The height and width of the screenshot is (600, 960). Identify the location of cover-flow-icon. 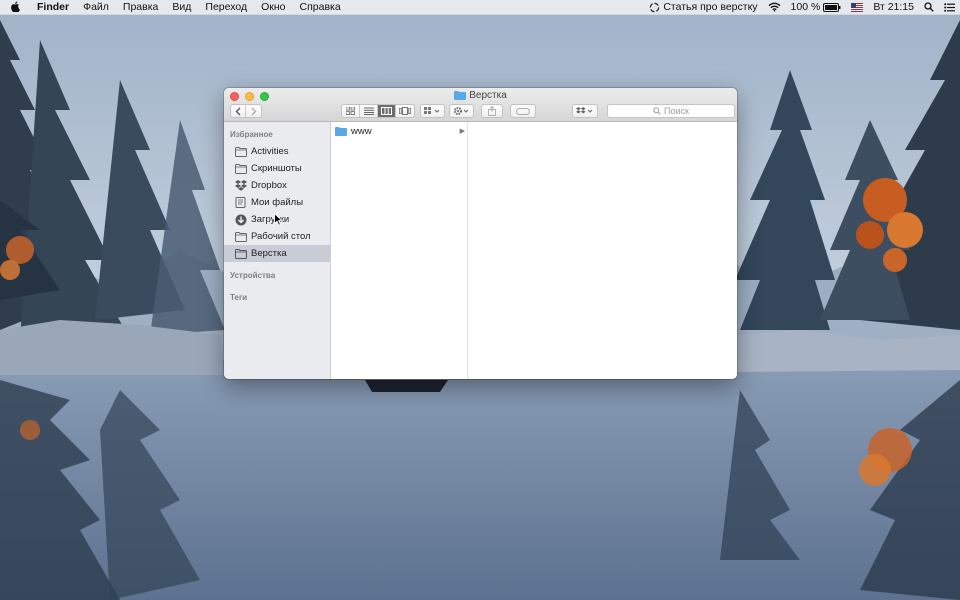
(405, 111).